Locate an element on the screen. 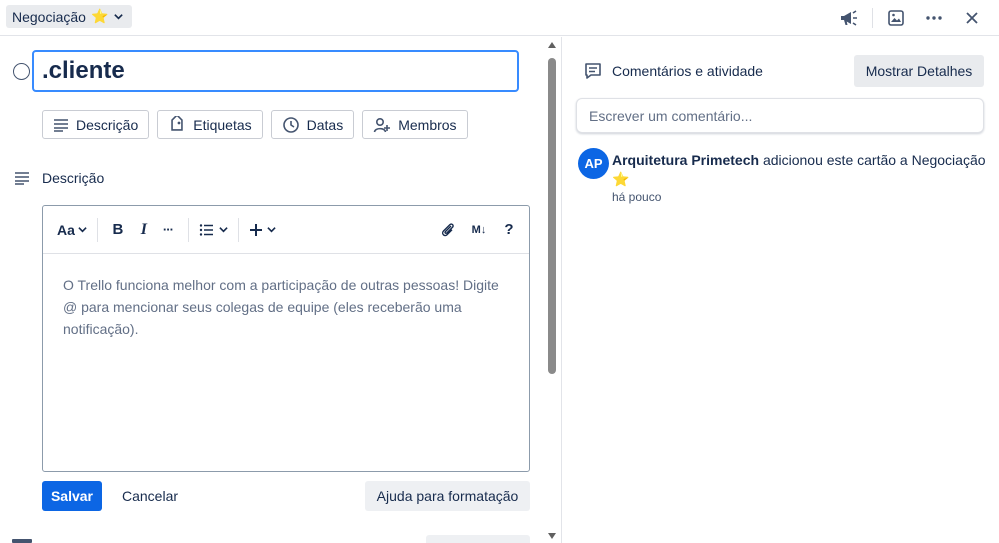 This screenshot has width=999, height=543. editor-help-button: ? is located at coordinates (509, 230).